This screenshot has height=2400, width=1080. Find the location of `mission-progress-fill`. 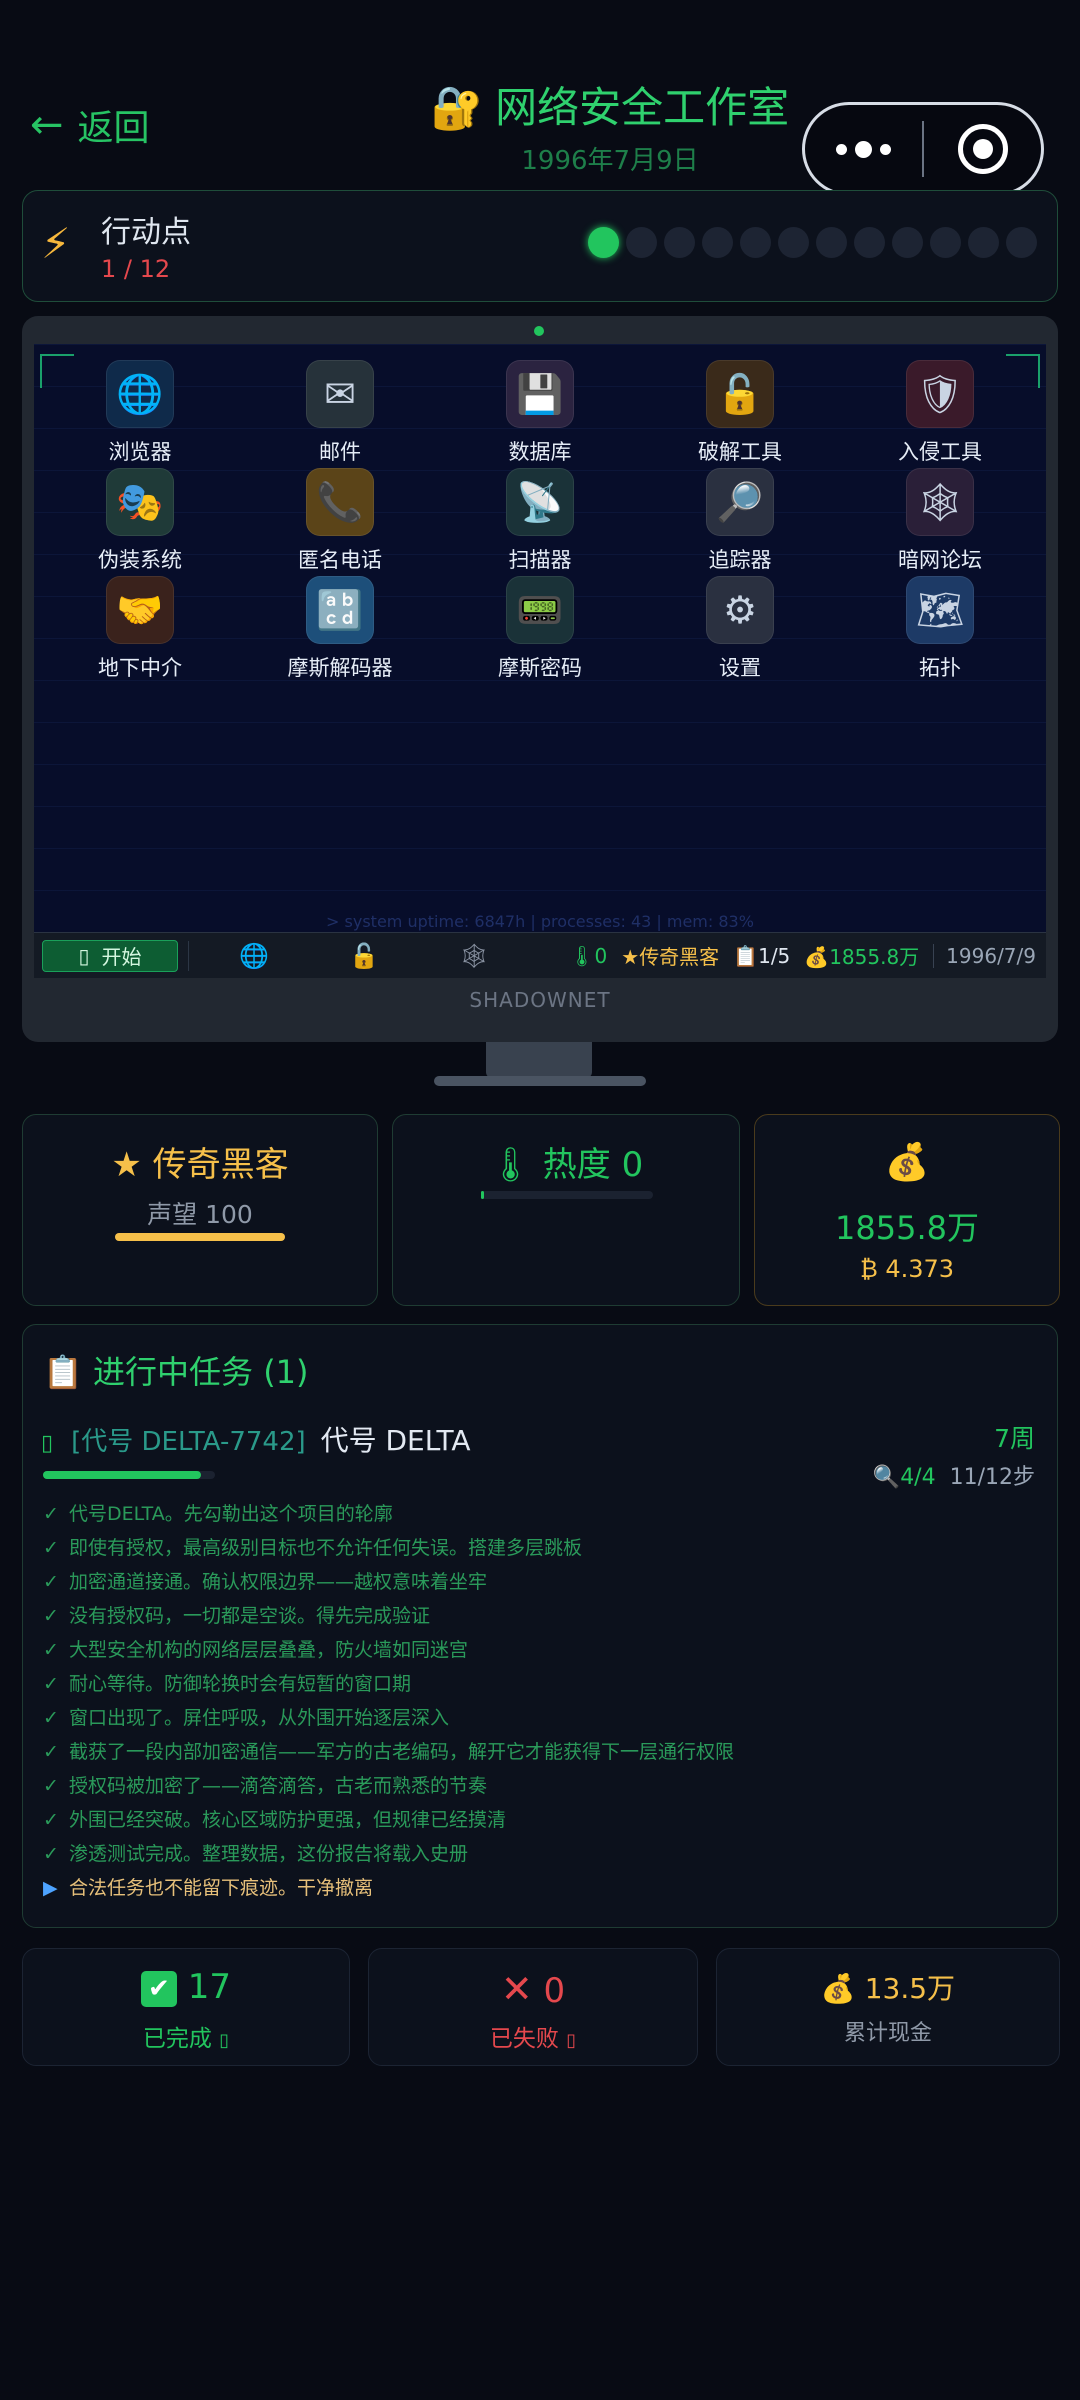

mission-progress-fill is located at coordinates (122, 1475).